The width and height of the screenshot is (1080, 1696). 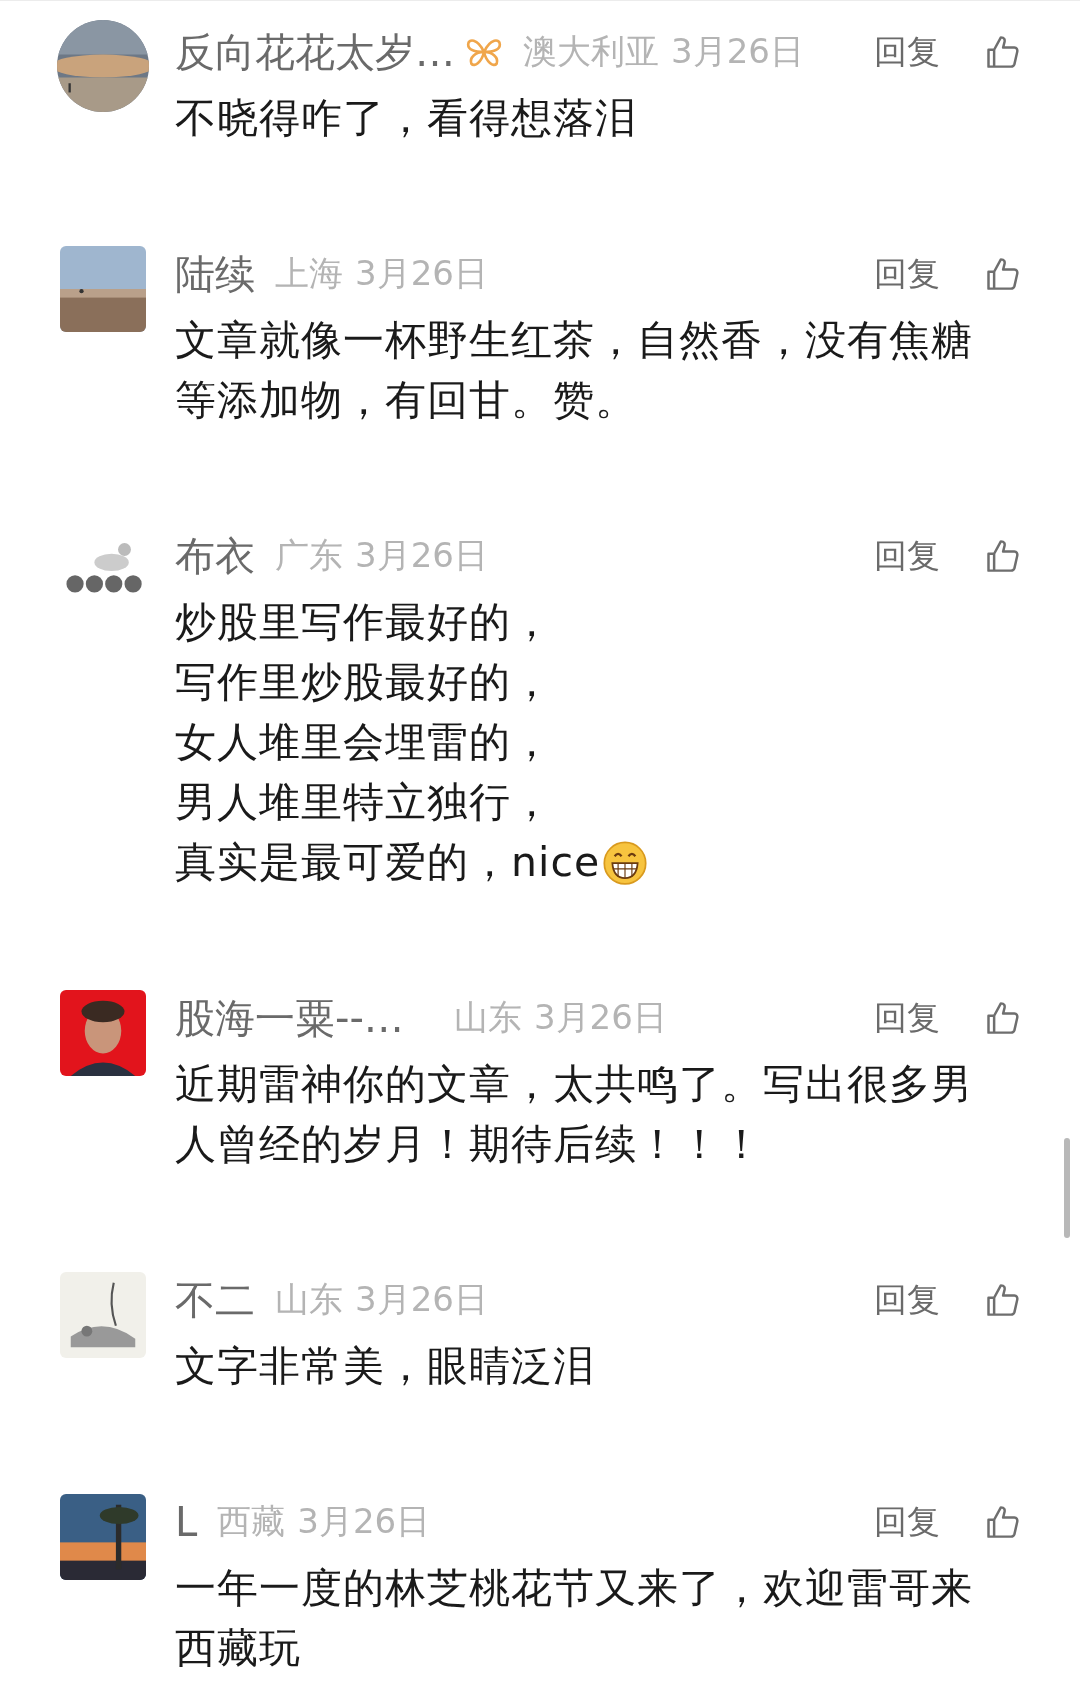 I want to click on comment-text: 文章就像一杯野生红茶，自然香，没有焦糖, so click(x=574, y=340).